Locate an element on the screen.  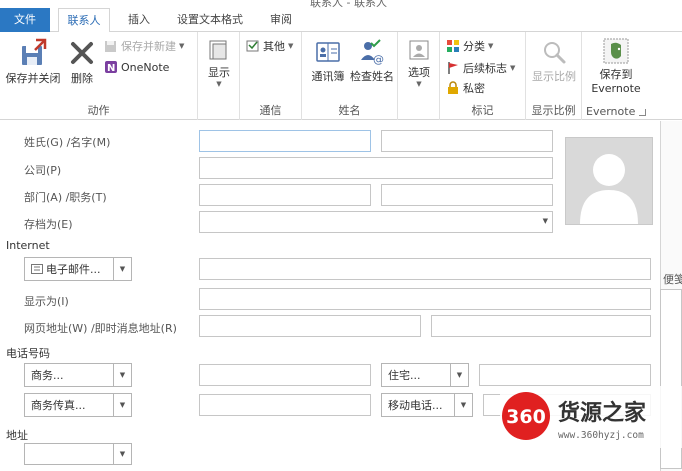
display-as-input is located at coordinates (425, 299).